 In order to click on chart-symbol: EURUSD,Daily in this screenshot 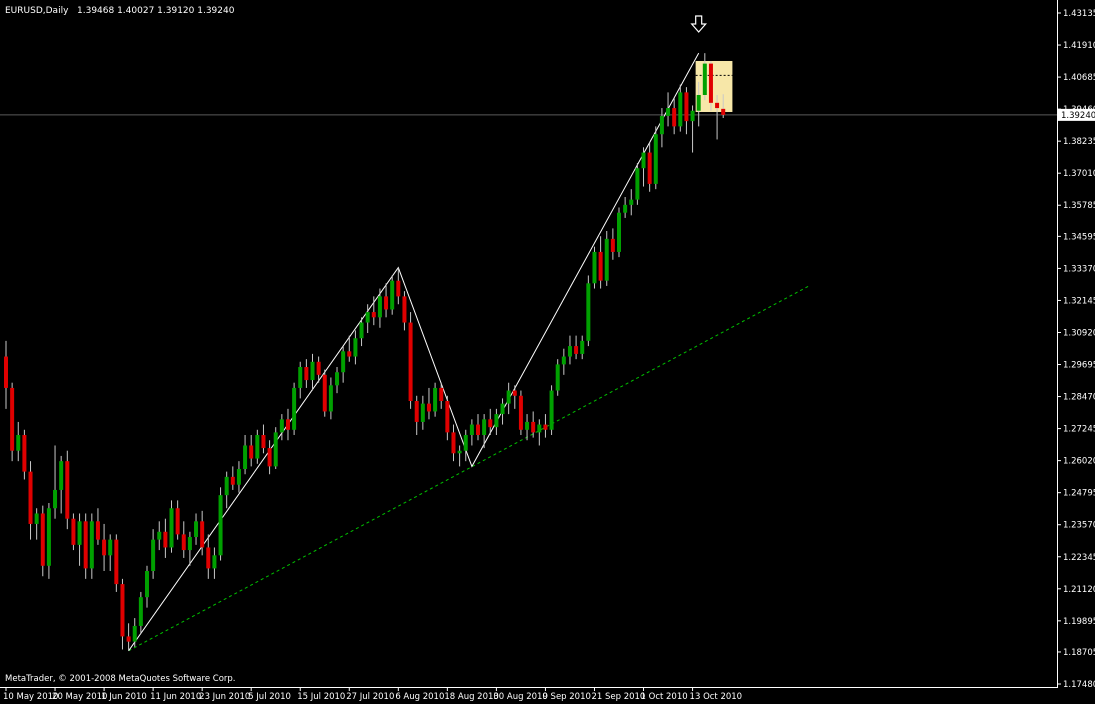, I will do `click(37, 11)`.